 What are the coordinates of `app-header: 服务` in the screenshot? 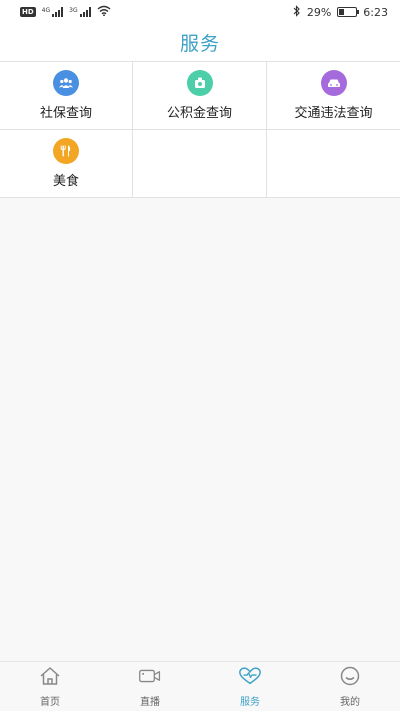 It's located at (200, 42).